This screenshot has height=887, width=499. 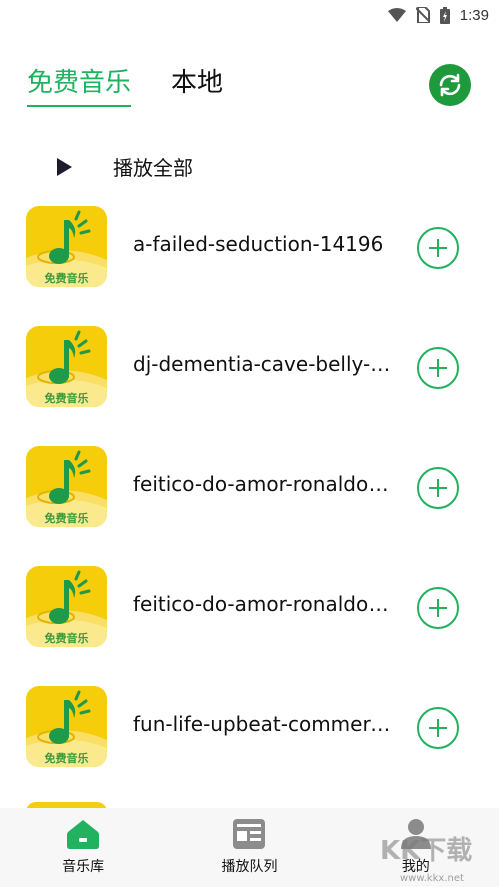 I want to click on song-title: a-failed-seduction-14196, so click(x=258, y=244).